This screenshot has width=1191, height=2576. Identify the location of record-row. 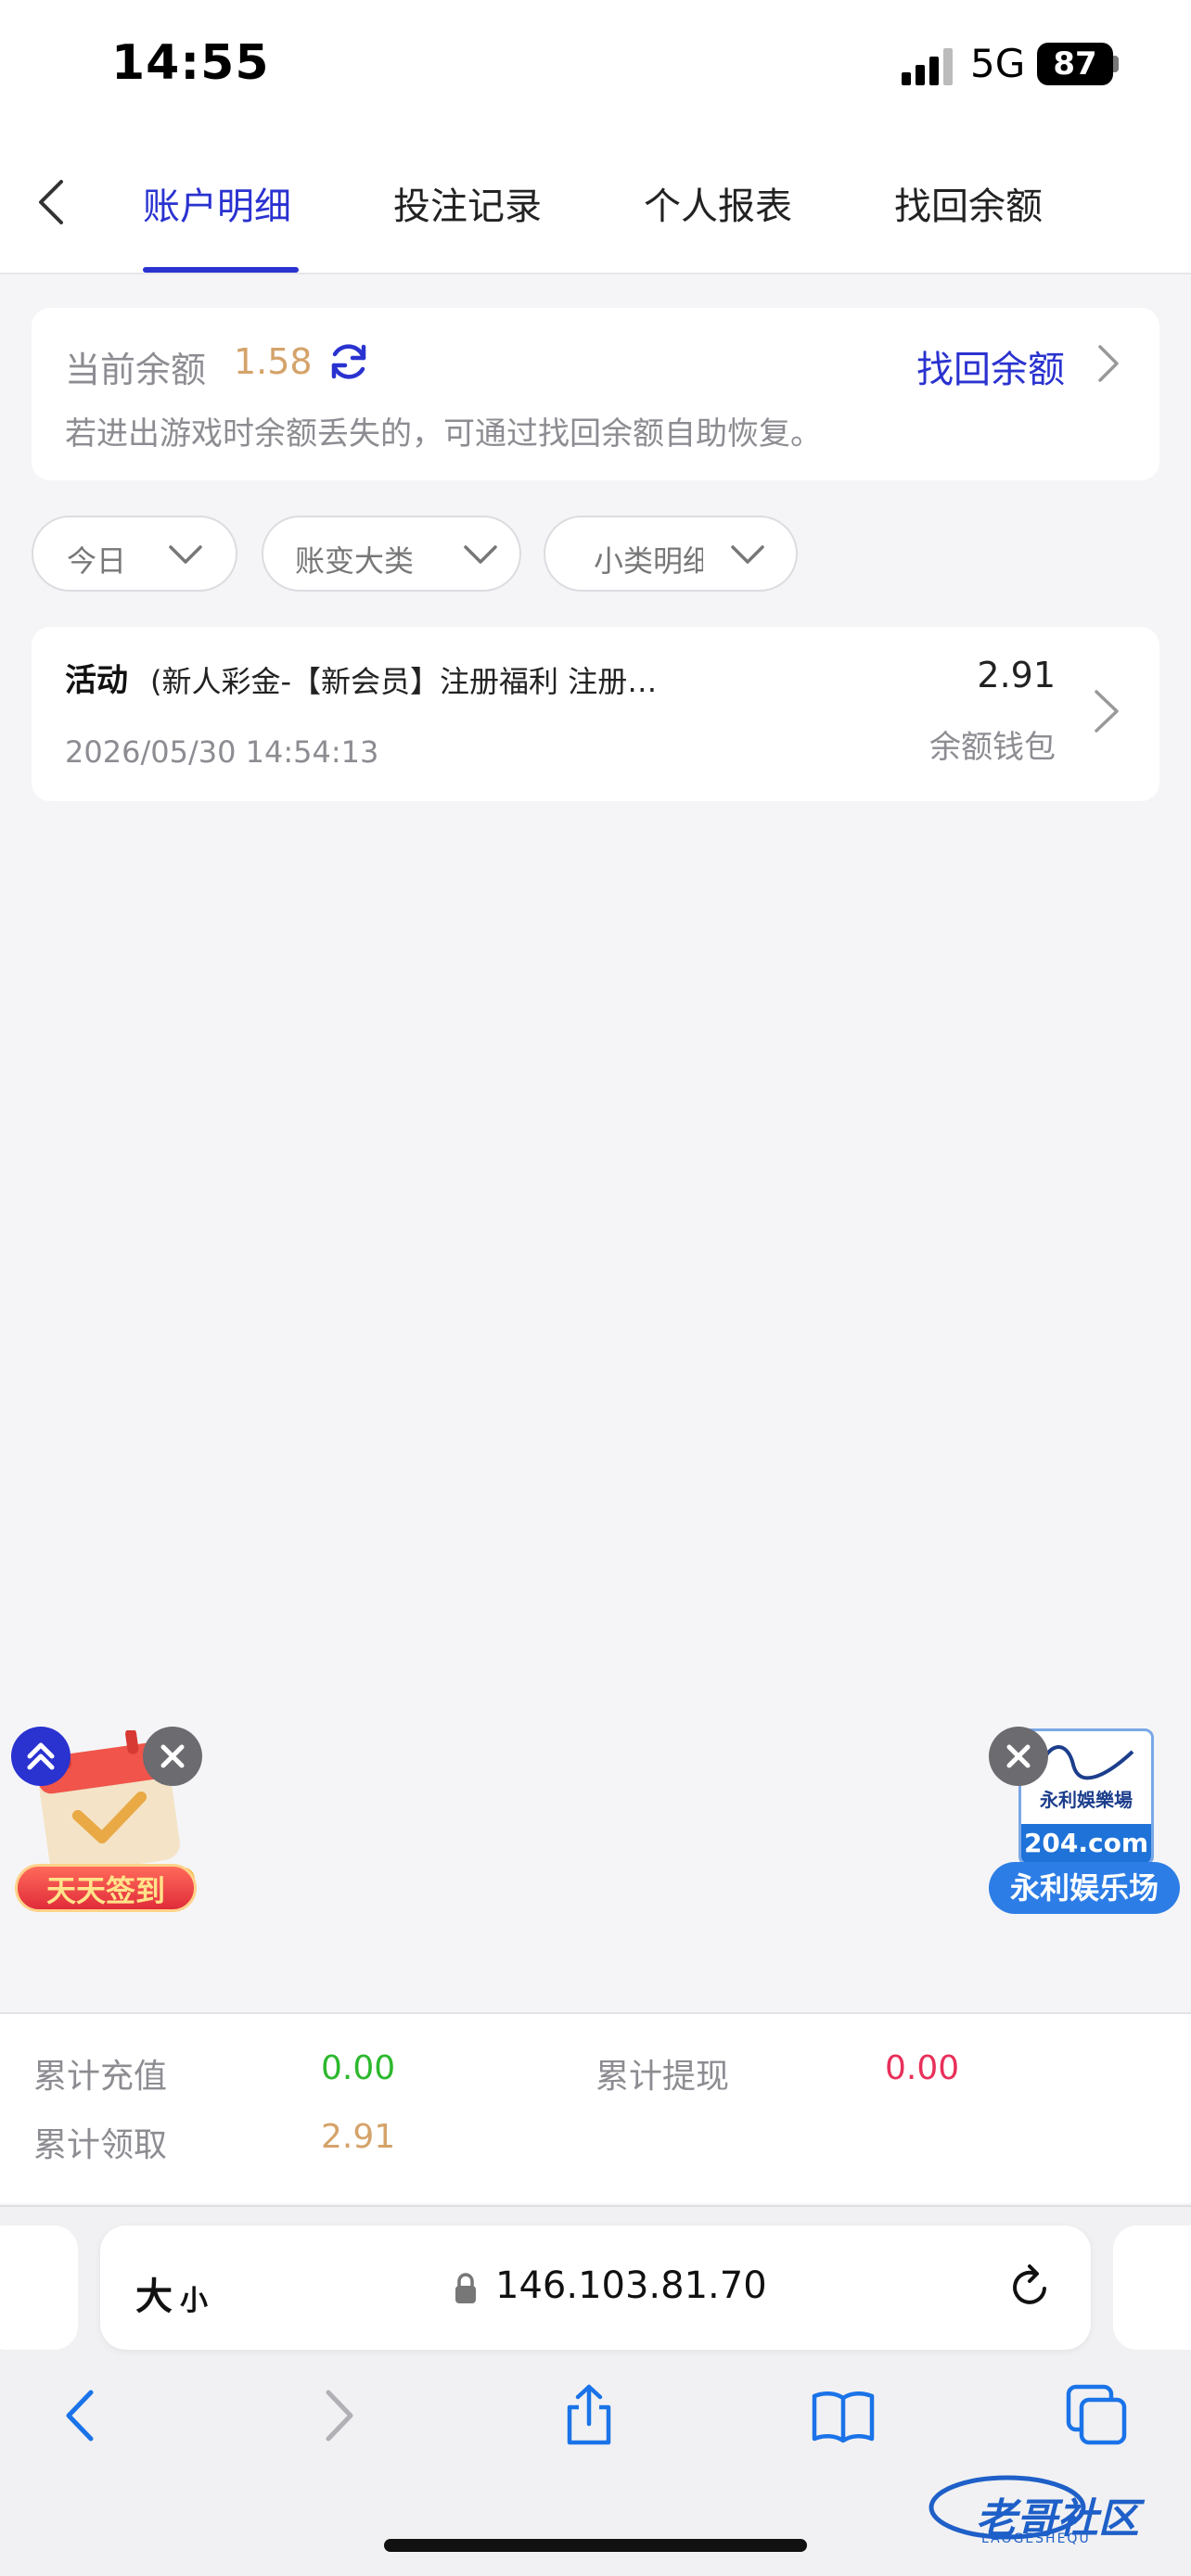
(595, 714).